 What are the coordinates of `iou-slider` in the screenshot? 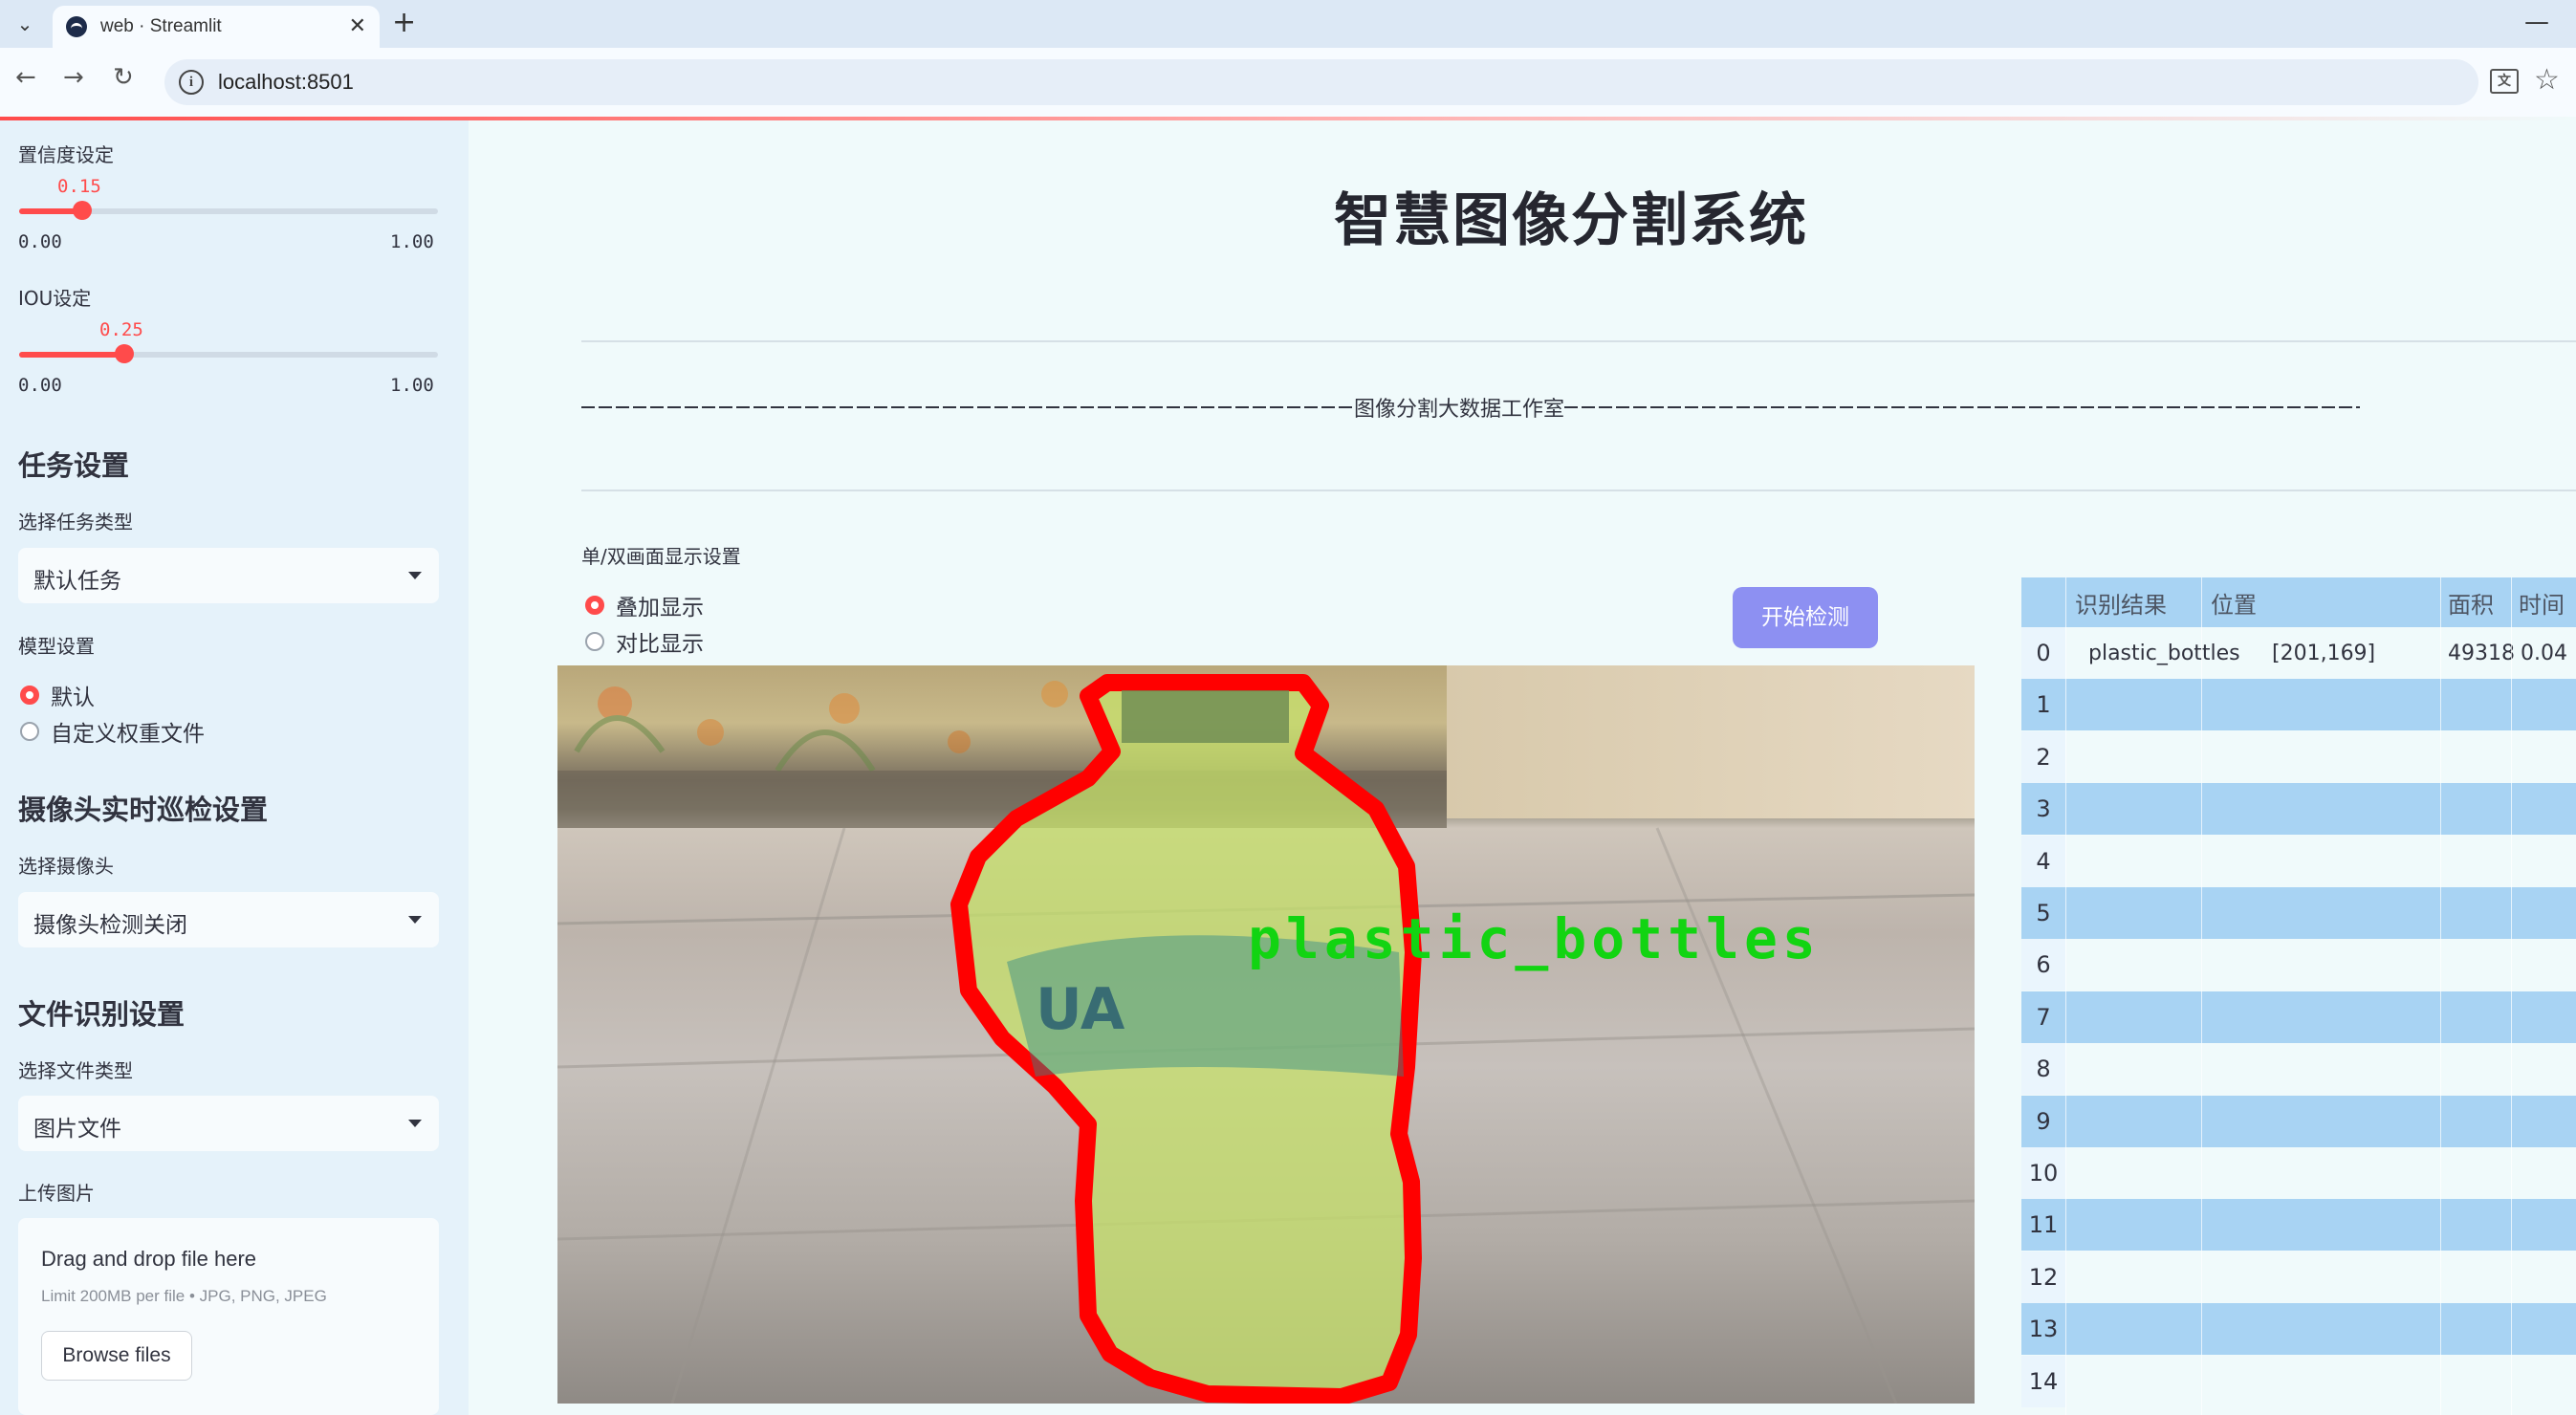 It's located at (228, 353).